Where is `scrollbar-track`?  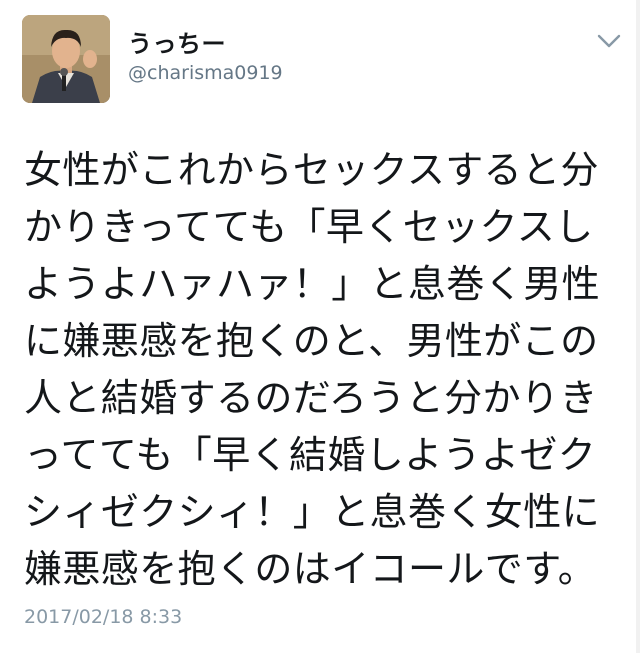 scrollbar-track is located at coordinates (638, 326).